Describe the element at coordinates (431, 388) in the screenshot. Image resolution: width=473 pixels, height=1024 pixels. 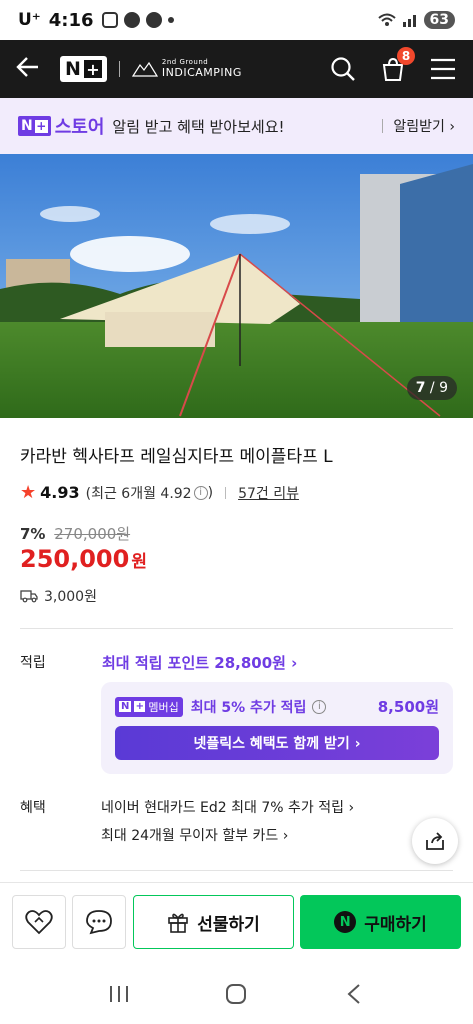
I see `image-counter: 7 / 9` at that location.